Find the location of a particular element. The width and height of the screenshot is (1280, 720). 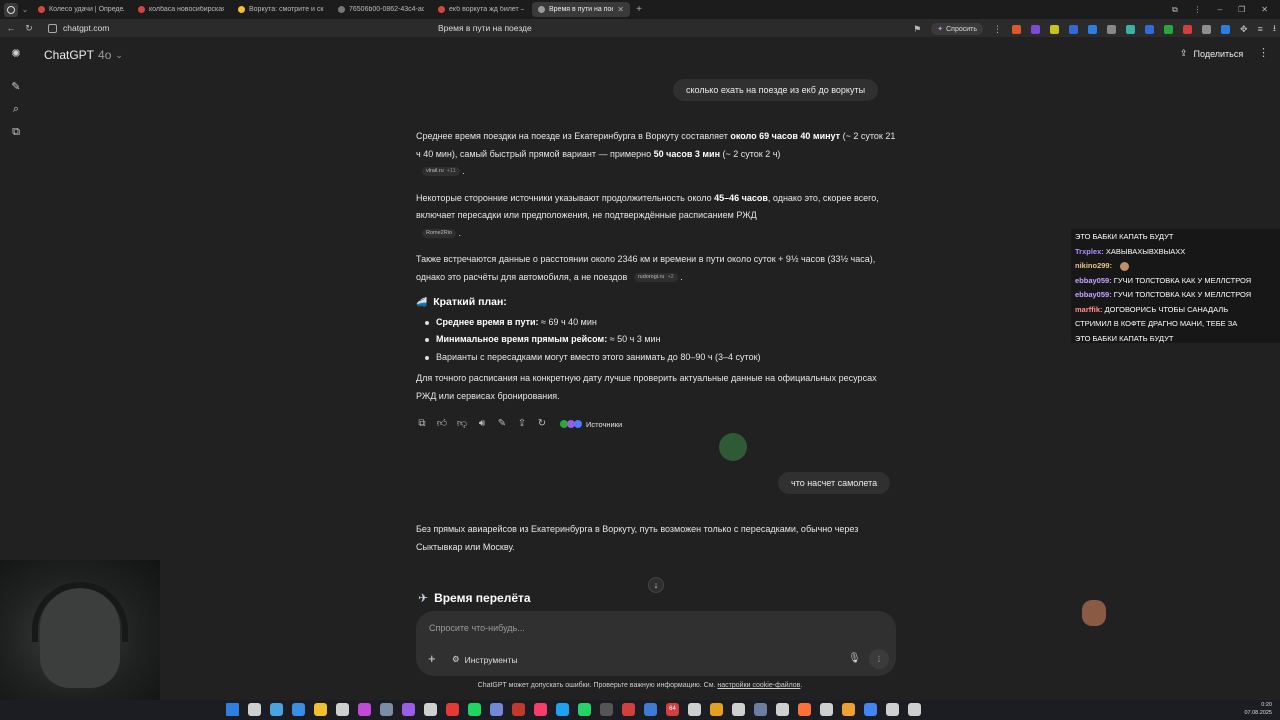

microphone-icon: 🎙︎ is located at coordinates (854, 658).